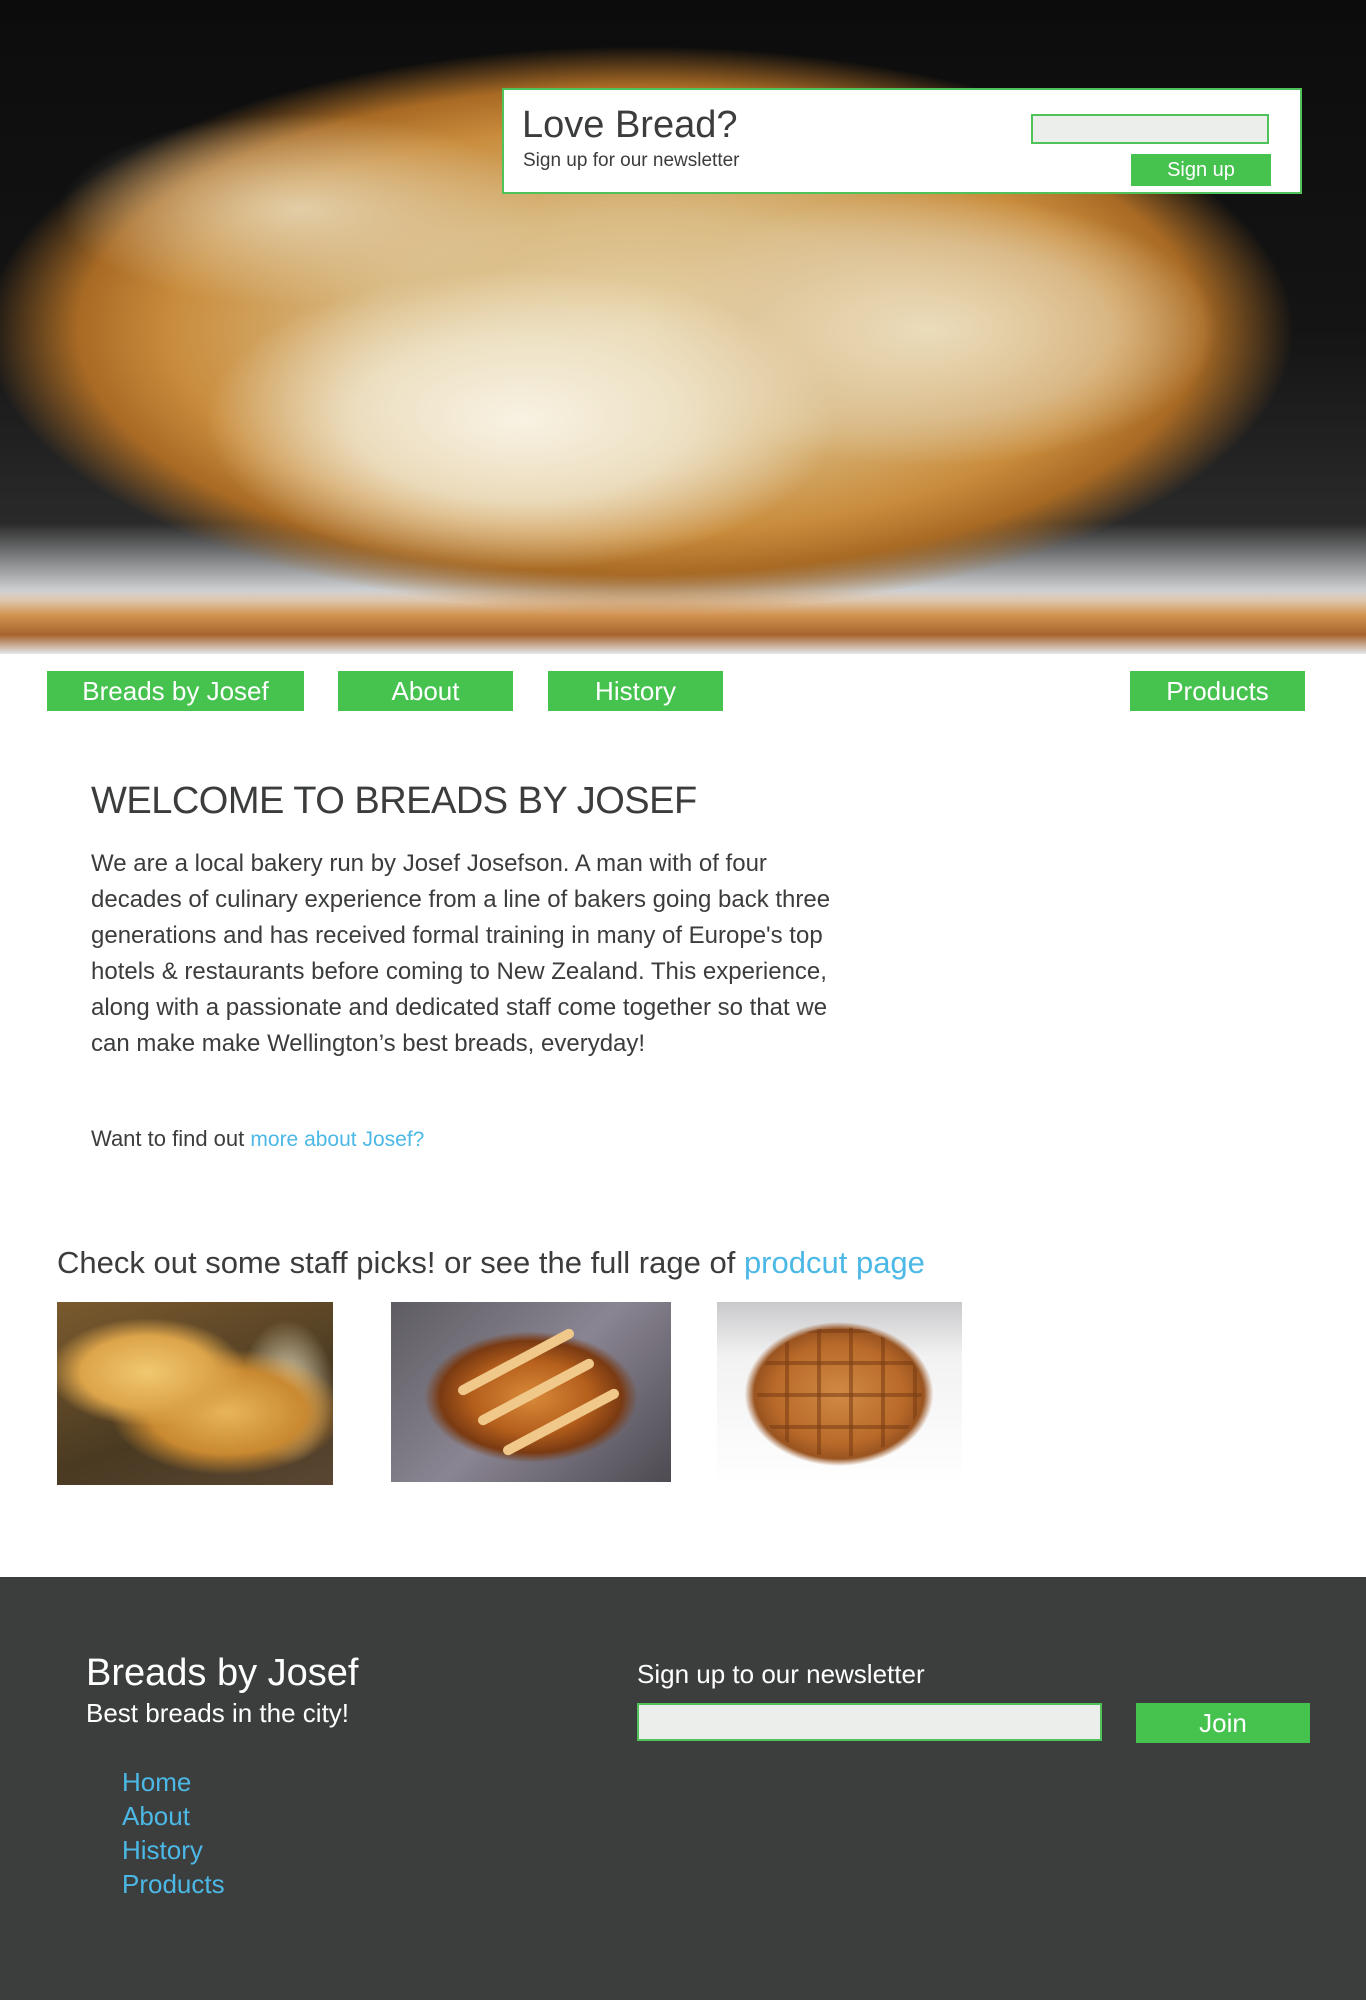 The height and width of the screenshot is (2000, 1366). Describe the element at coordinates (781, 1674) in the screenshot. I see `footer-newsletter-label: Sign up to our newsletter` at that location.